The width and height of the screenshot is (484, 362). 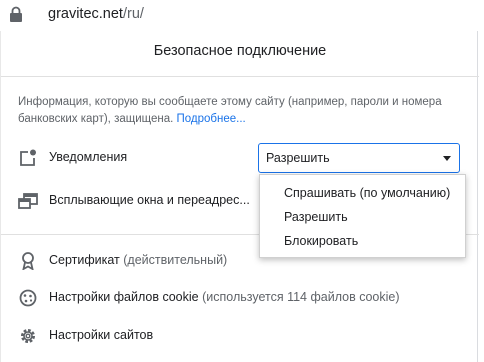 What do you see at coordinates (240, 76) in the screenshot?
I see `divider` at bounding box center [240, 76].